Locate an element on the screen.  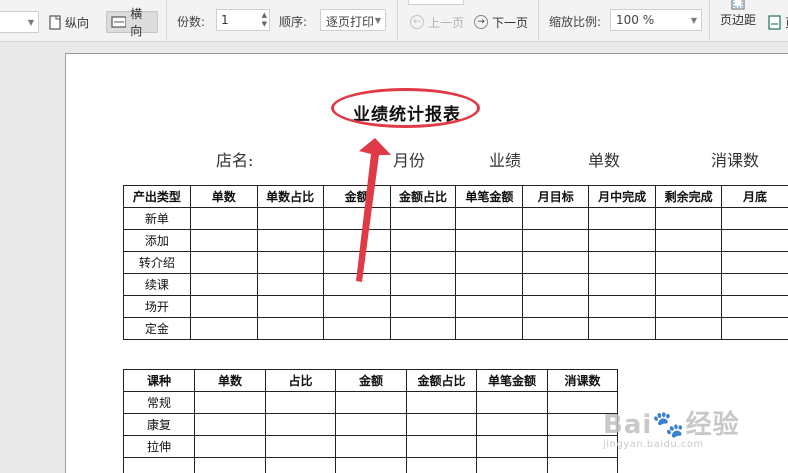
table-row: 常规 is located at coordinates (371, 403).